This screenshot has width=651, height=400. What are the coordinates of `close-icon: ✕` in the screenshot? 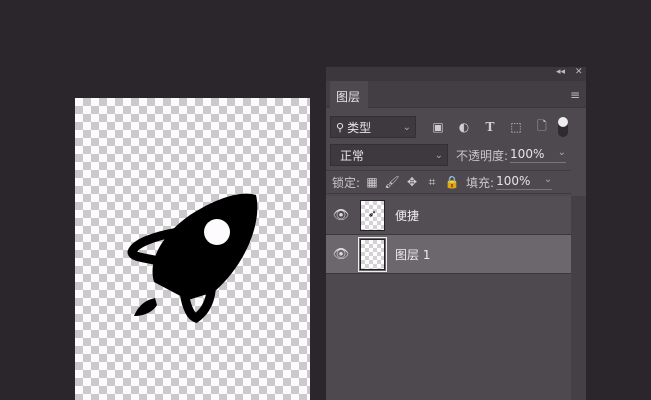 It's located at (579, 72).